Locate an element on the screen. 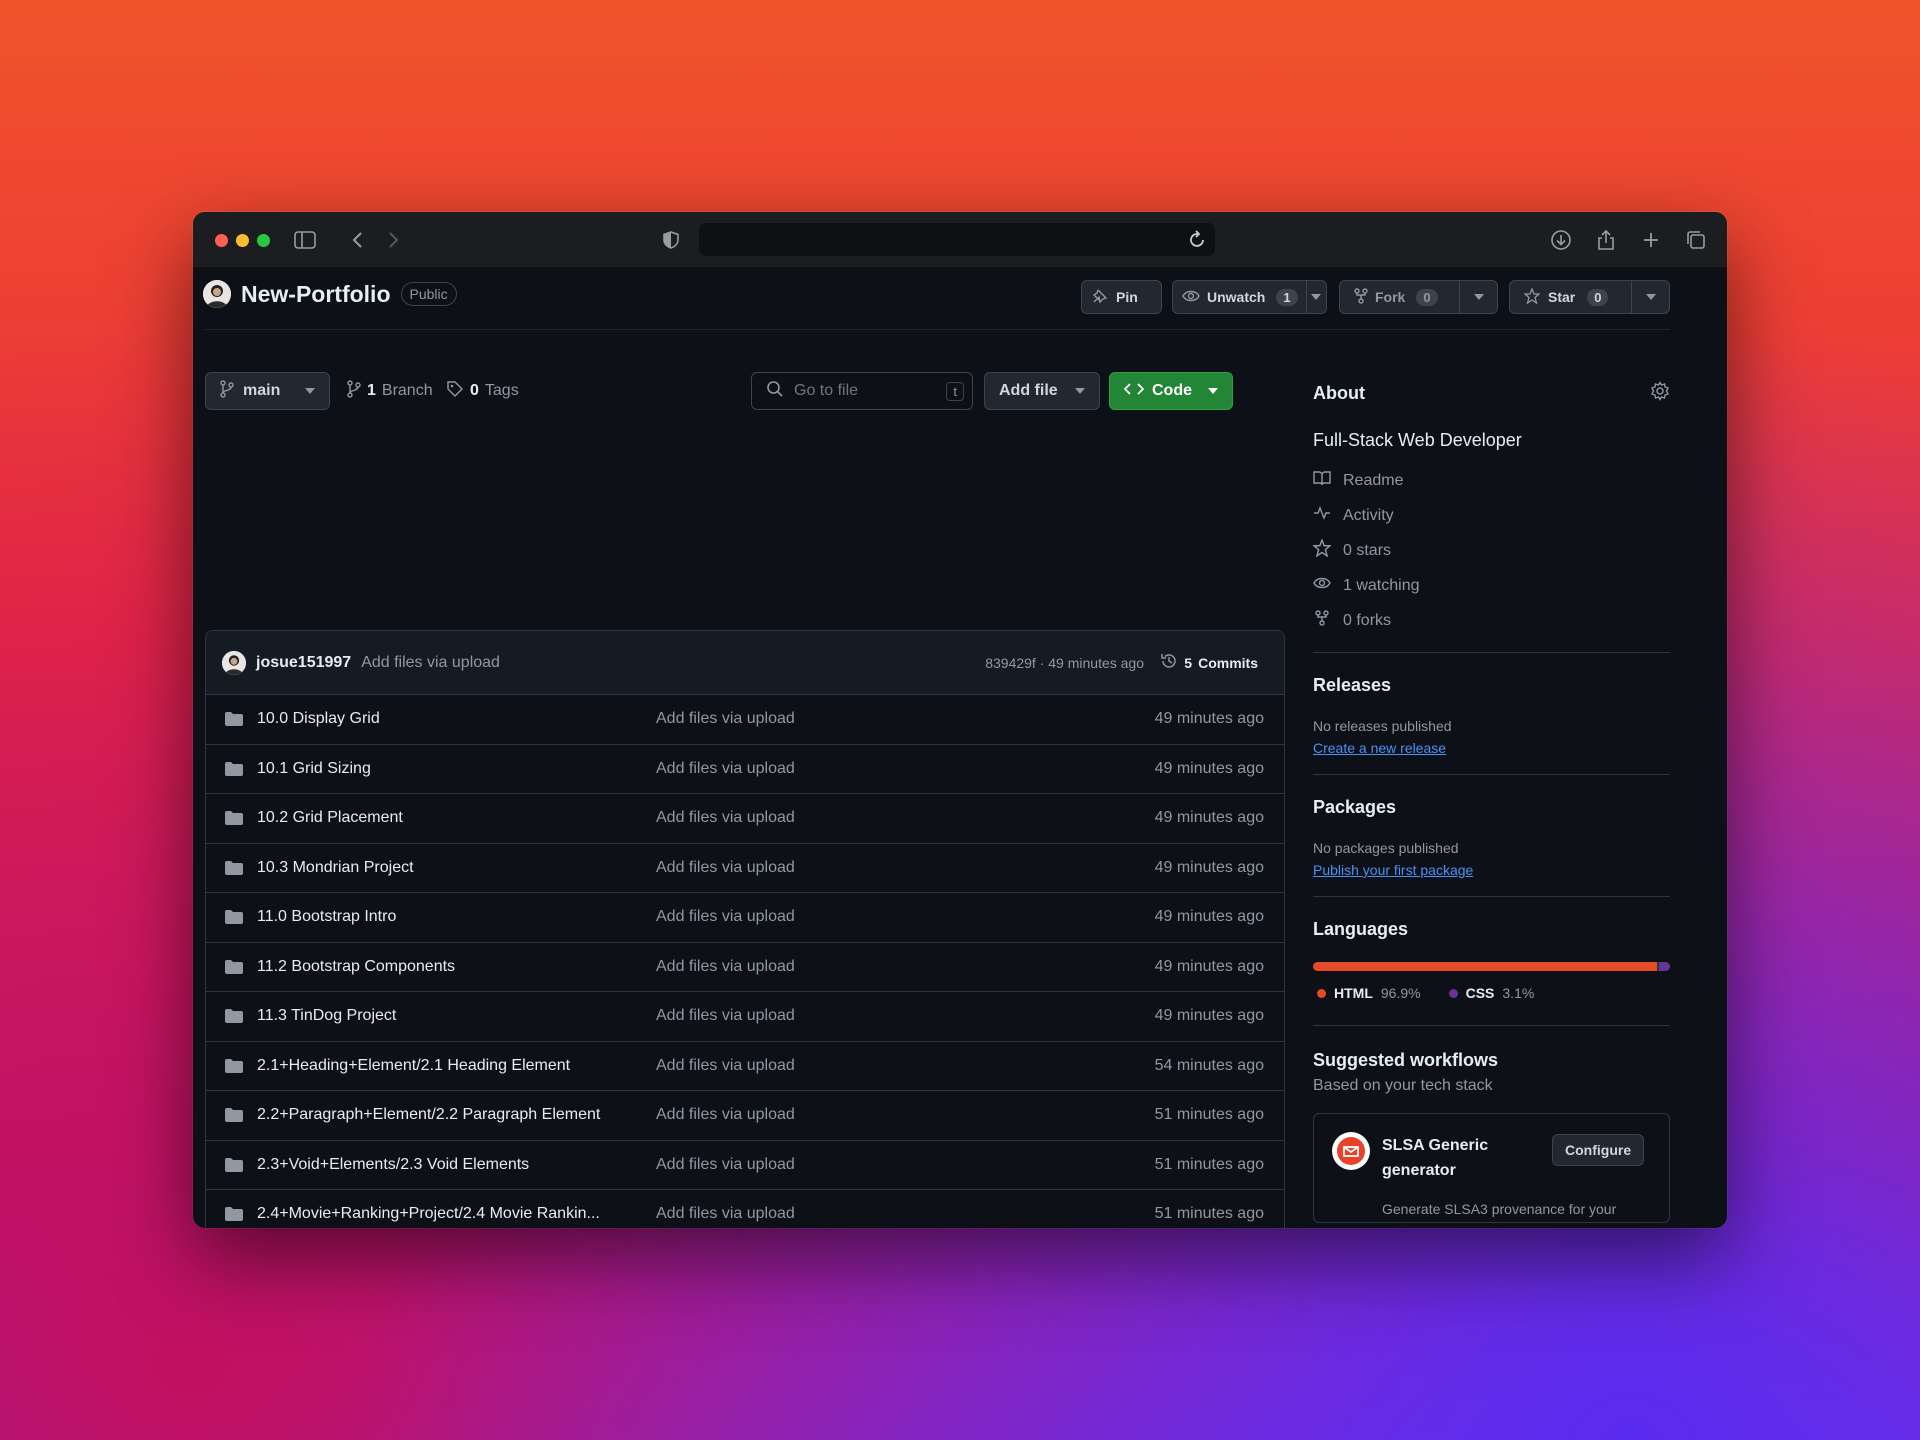 This screenshot has width=1920, height=1440. new-tab-icon is located at coordinates (1651, 240).